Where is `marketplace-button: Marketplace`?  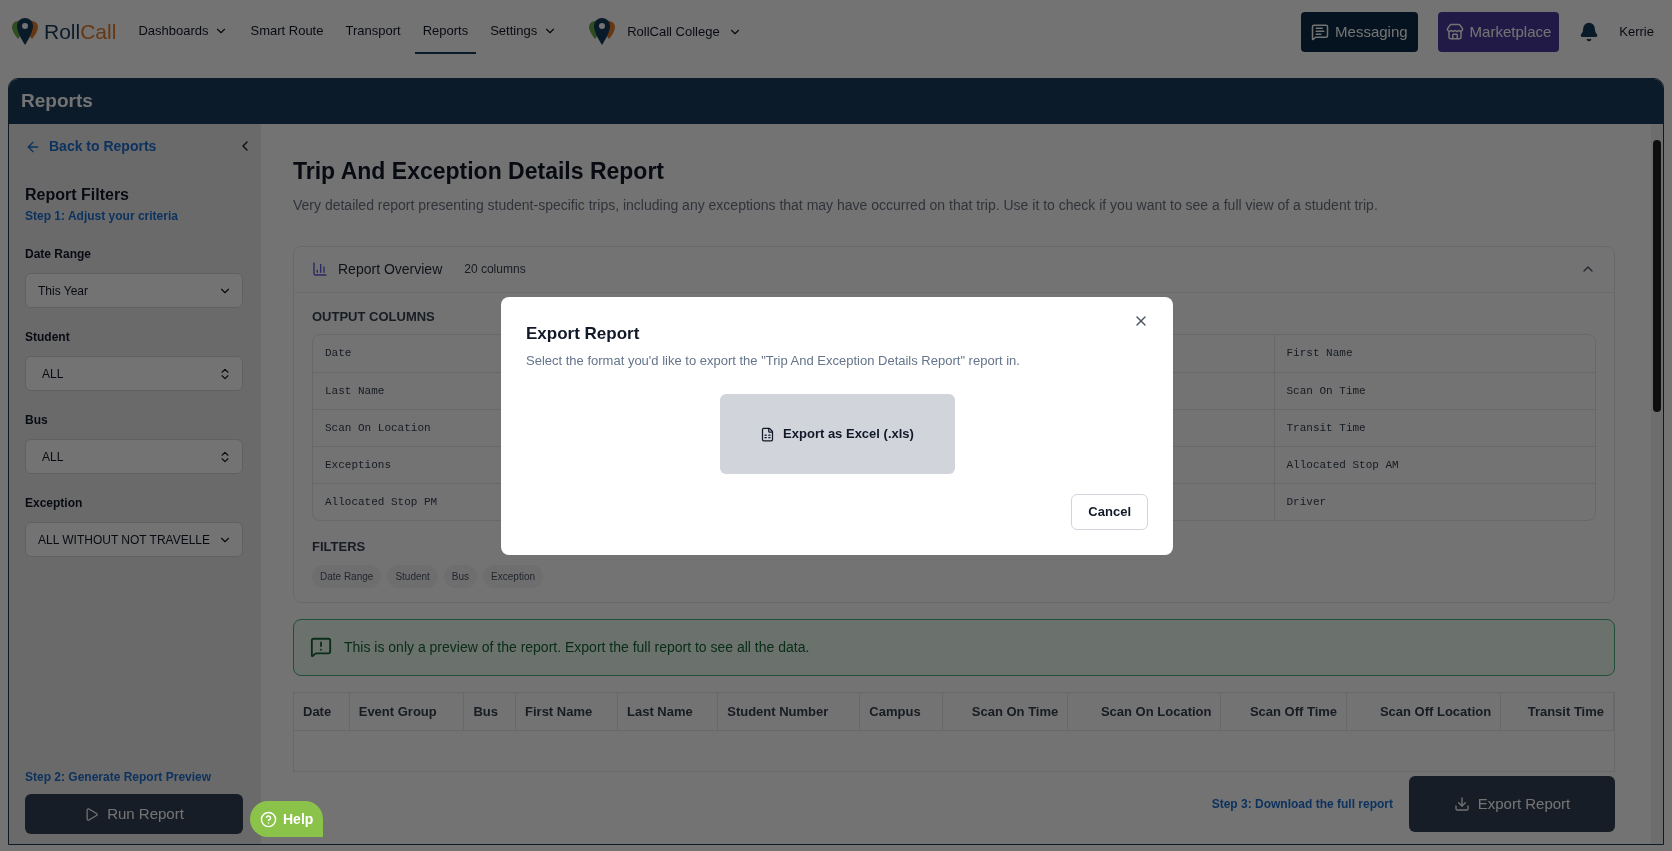 marketplace-button: Marketplace is located at coordinates (1498, 32).